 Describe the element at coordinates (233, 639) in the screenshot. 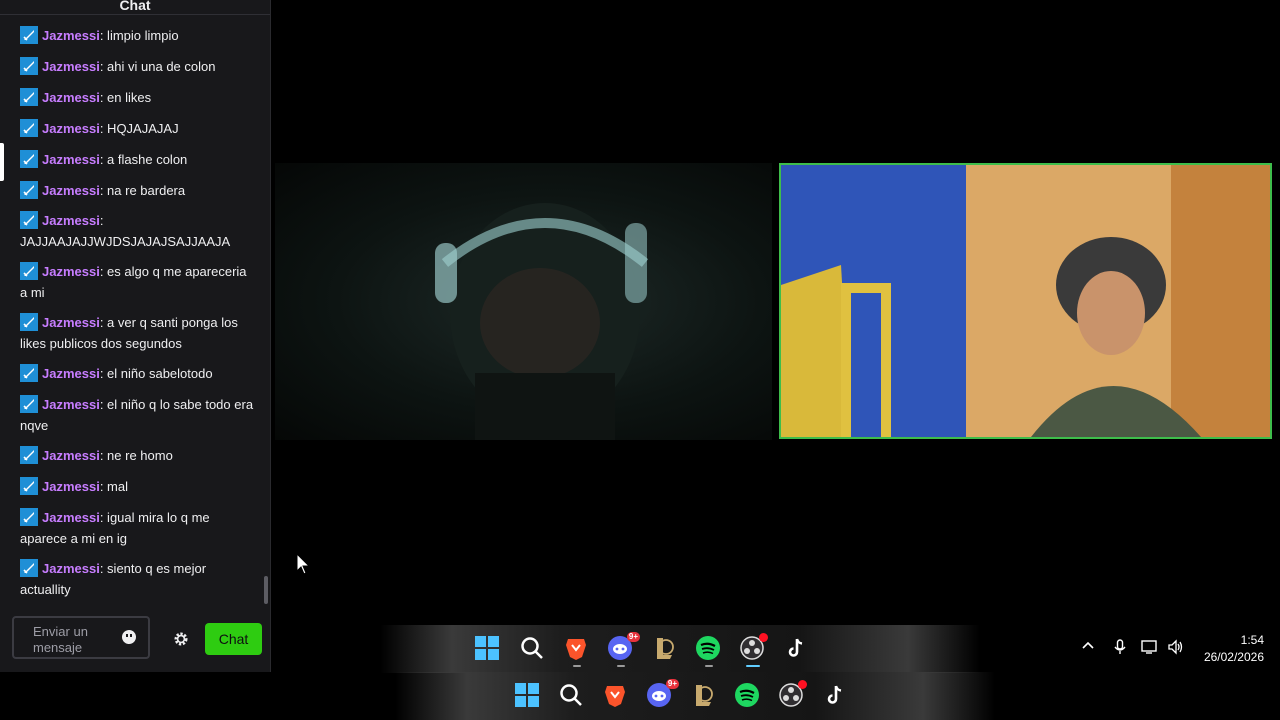

I see `send-chat-button: Chat` at that location.